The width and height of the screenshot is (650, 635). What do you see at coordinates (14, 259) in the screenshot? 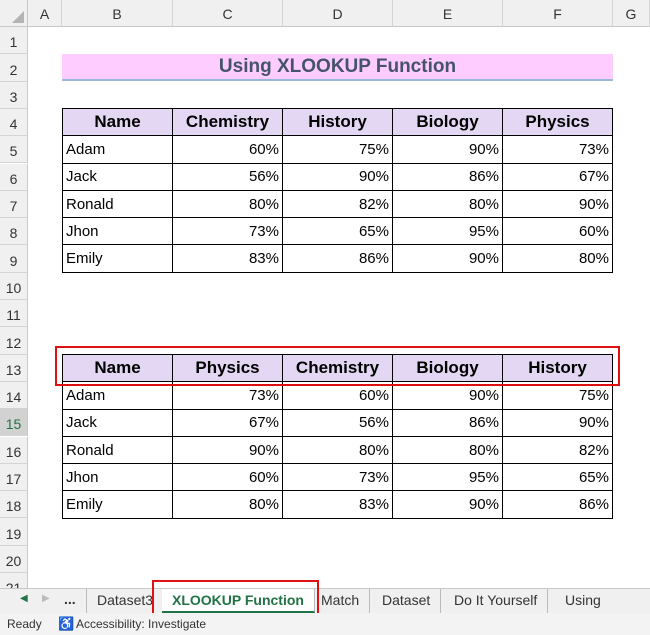
I see `row-header: 9` at bounding box center [14, 259].